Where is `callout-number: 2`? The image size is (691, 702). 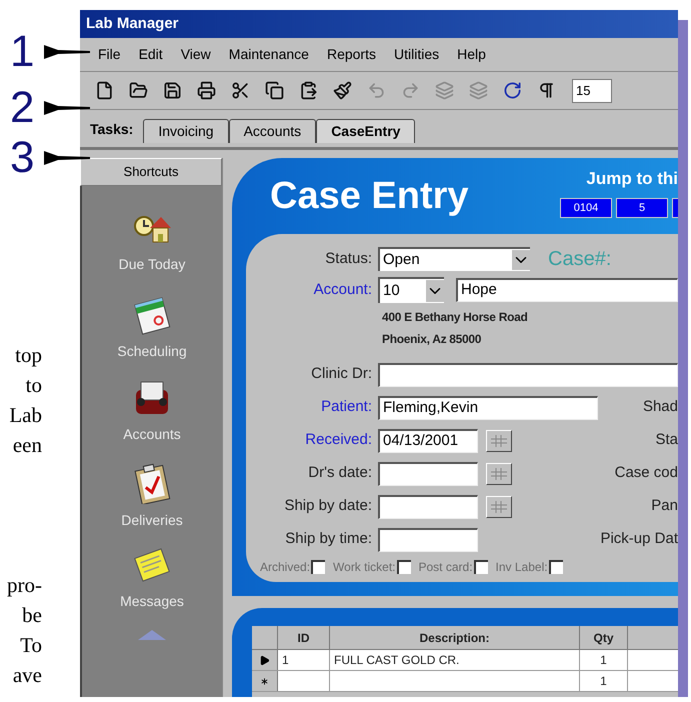 callout-number: 2 is located at coordinates (23, 108).